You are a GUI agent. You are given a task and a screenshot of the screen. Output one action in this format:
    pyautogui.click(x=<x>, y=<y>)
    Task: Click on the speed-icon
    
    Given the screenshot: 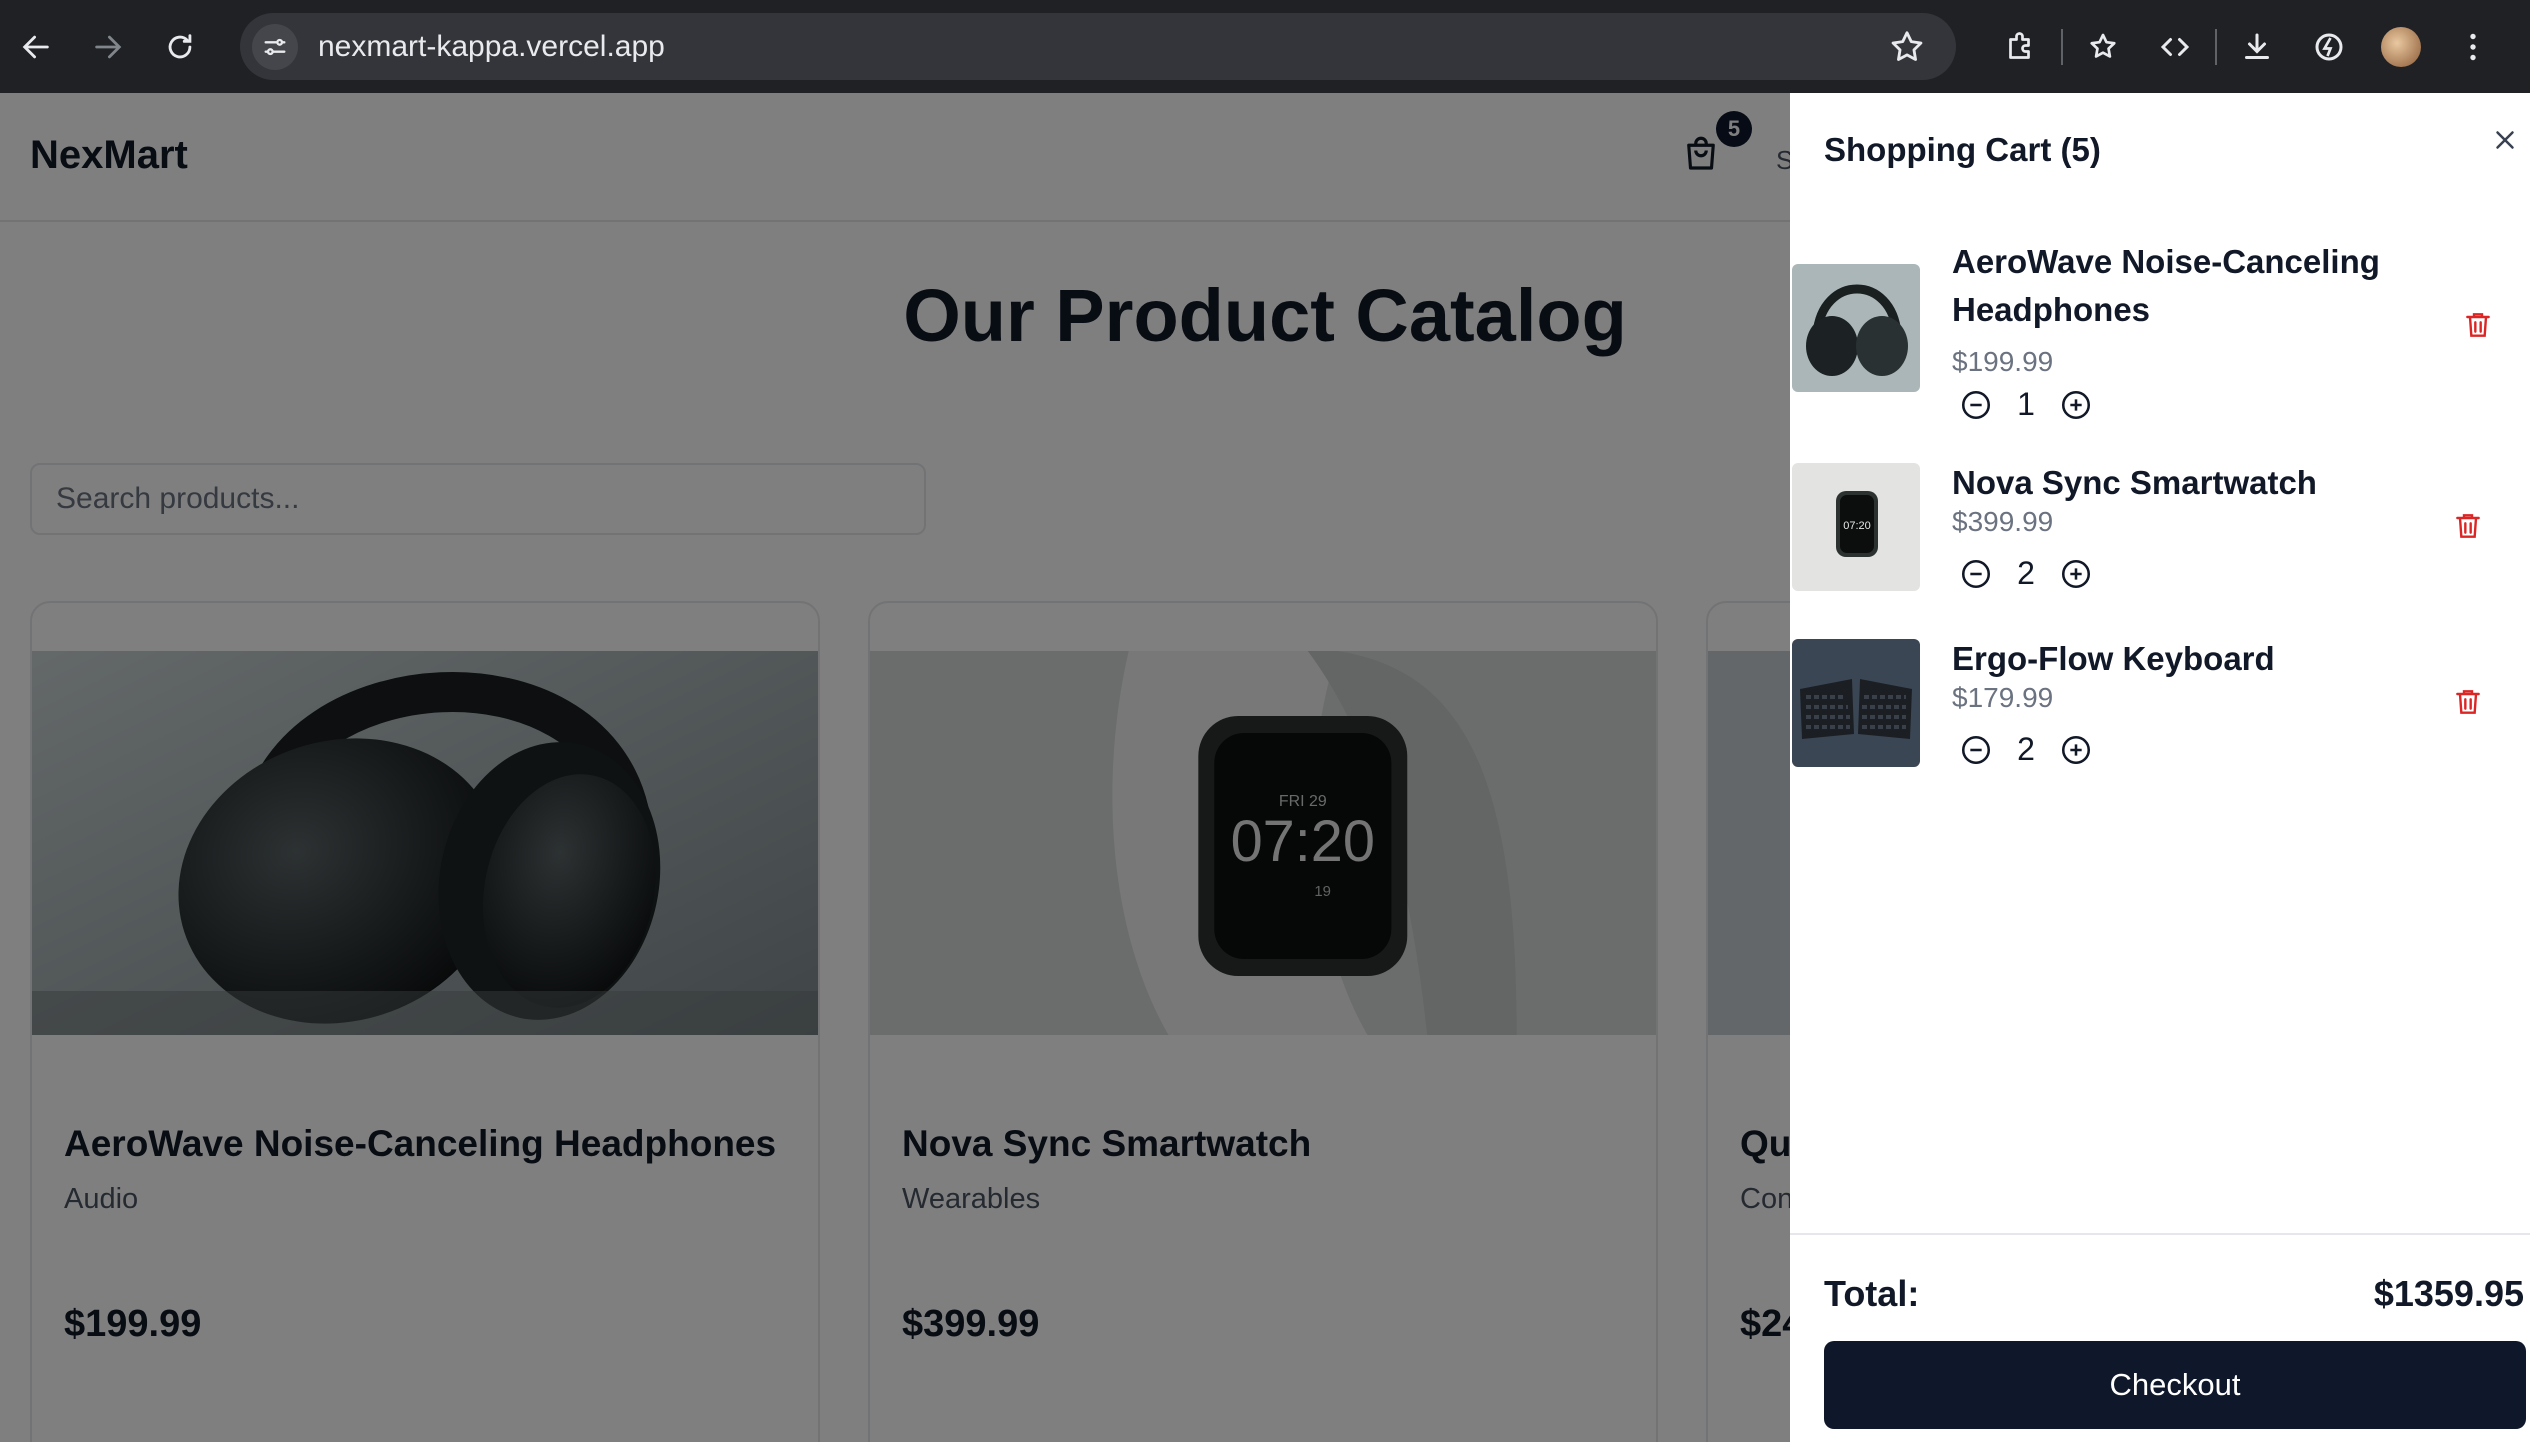 What is the action you would take?
    pyautogui.click(x=2329, y=46)
    